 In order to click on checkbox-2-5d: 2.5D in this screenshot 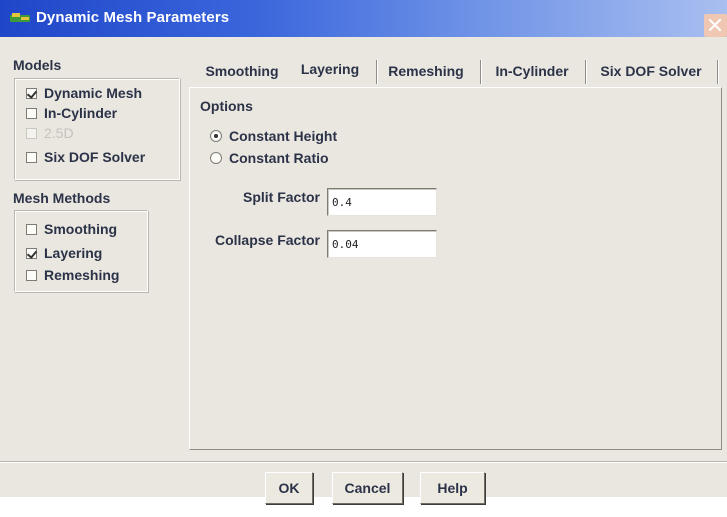, I will do `click(50, 133)`.